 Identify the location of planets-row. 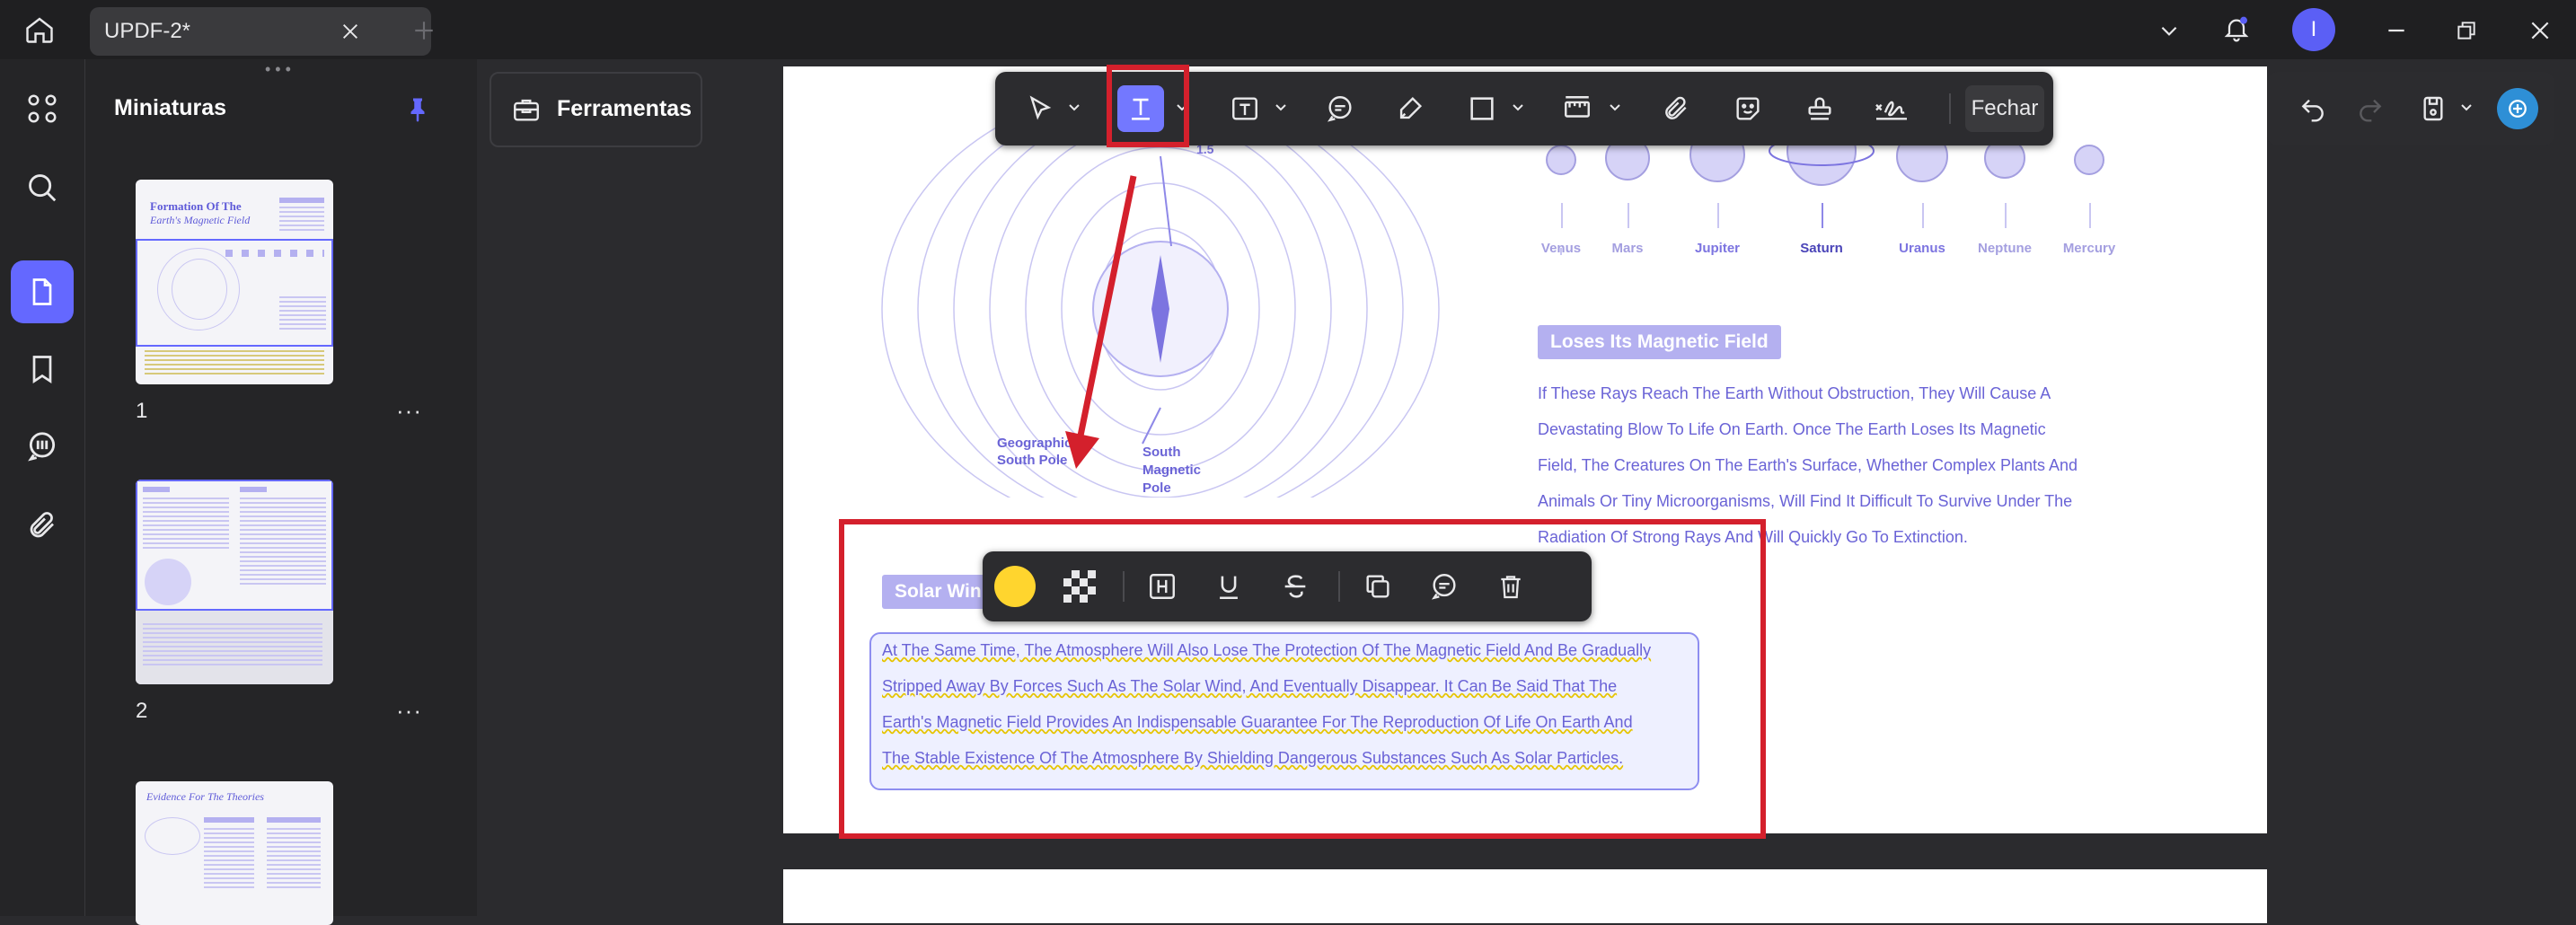
(1825, 196).